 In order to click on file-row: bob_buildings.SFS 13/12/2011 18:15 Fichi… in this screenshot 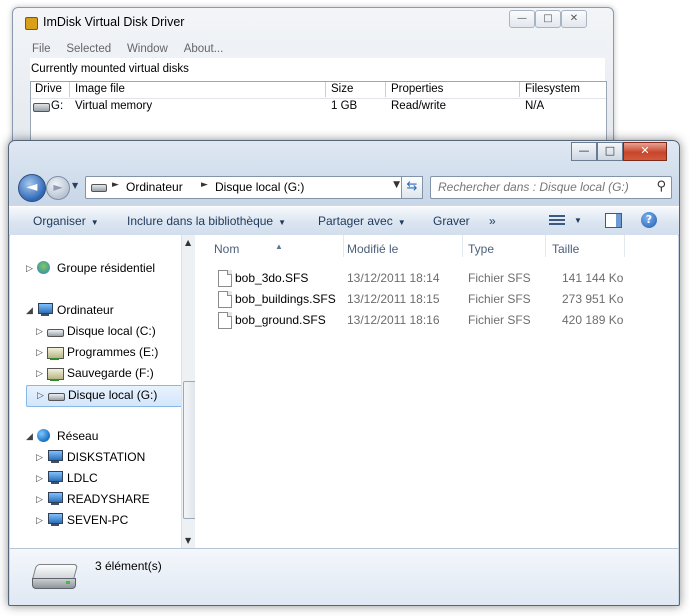, I will do `click(436, 299)`.